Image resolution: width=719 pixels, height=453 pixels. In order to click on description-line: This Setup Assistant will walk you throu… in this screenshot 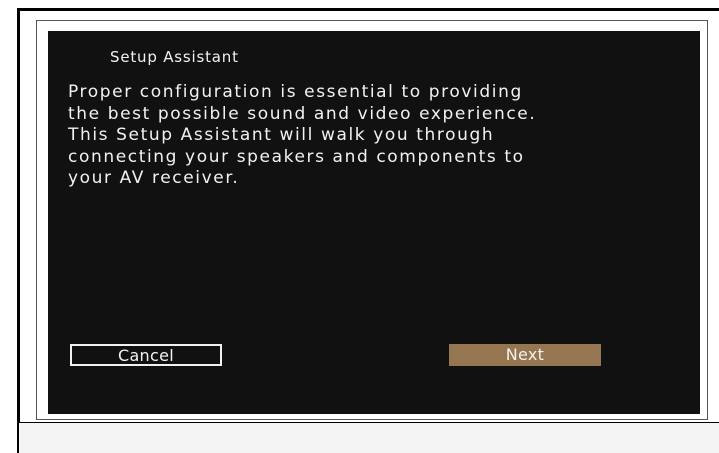, I will do `click(281, 135)`.